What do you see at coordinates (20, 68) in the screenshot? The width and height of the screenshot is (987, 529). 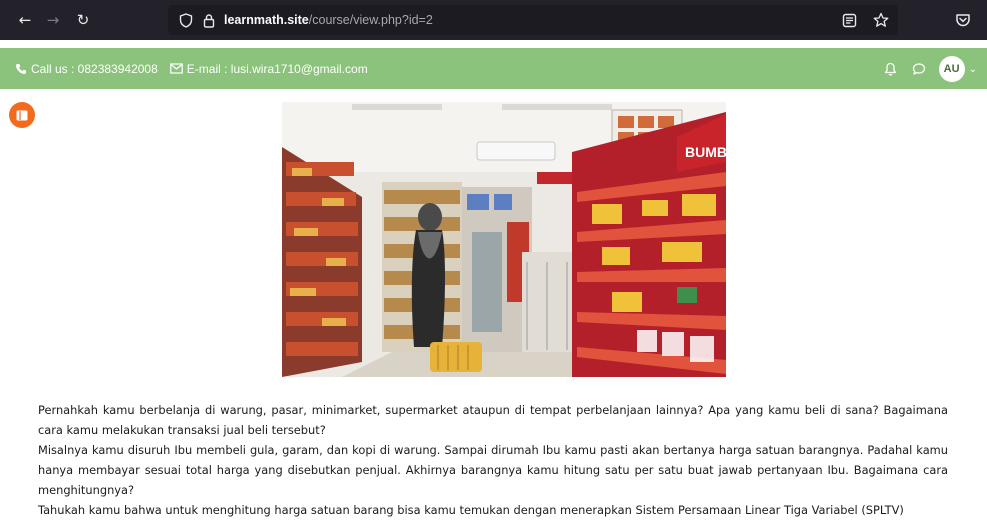 I see `phone-icon` at bounding box center [20, 68].